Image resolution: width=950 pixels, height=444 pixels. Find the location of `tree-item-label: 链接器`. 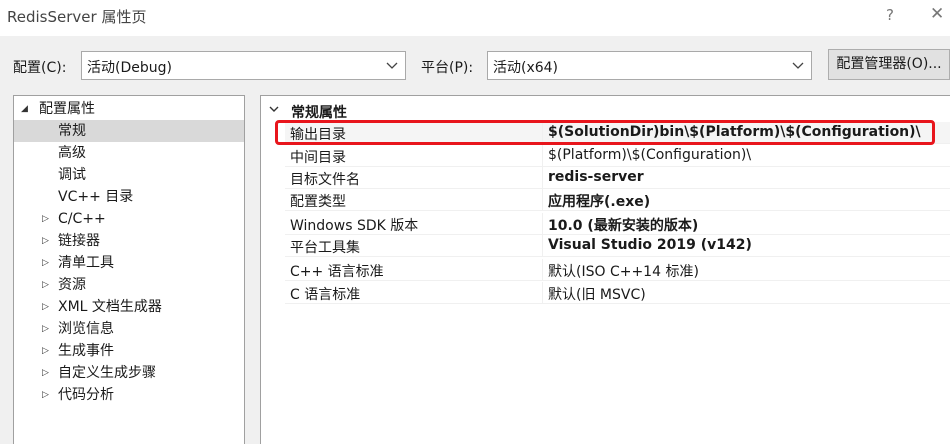

tree-item-label: 链接器 is located at coordinates (79, 241).